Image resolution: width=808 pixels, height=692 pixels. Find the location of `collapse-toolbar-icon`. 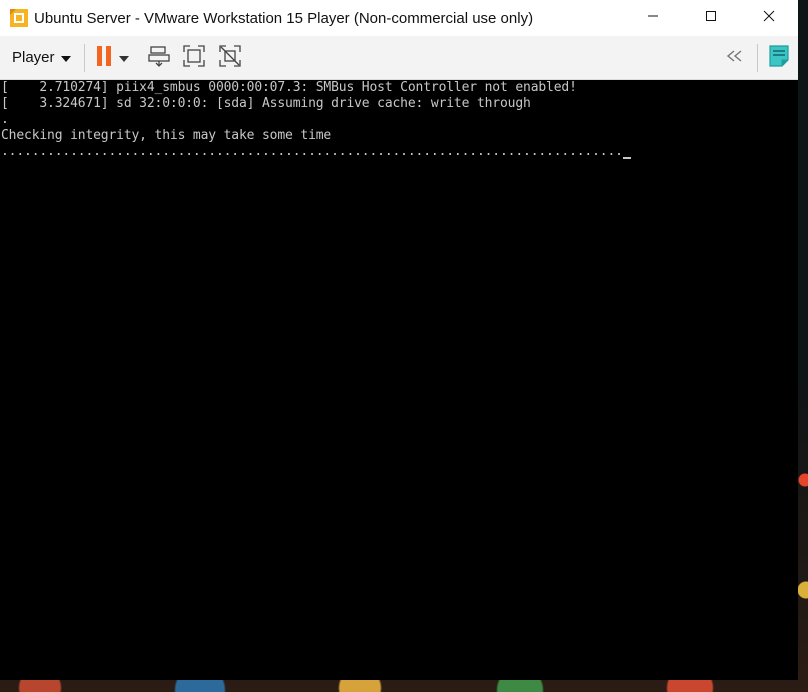

collapse-toolbar-icon is located at coordinates (735, 58).